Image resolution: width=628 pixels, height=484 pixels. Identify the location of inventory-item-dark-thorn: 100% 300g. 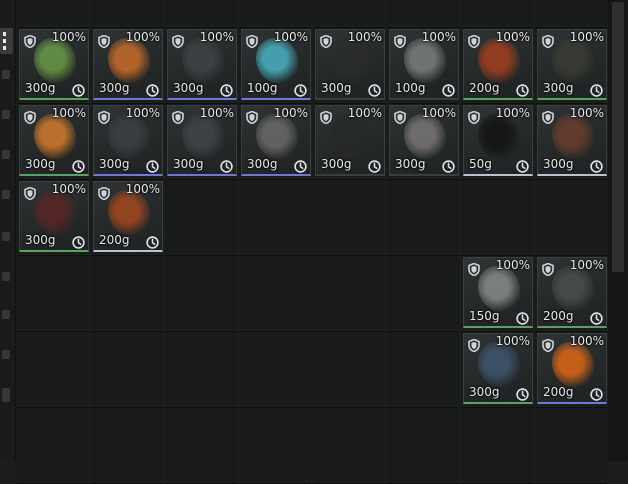
(572, 64).